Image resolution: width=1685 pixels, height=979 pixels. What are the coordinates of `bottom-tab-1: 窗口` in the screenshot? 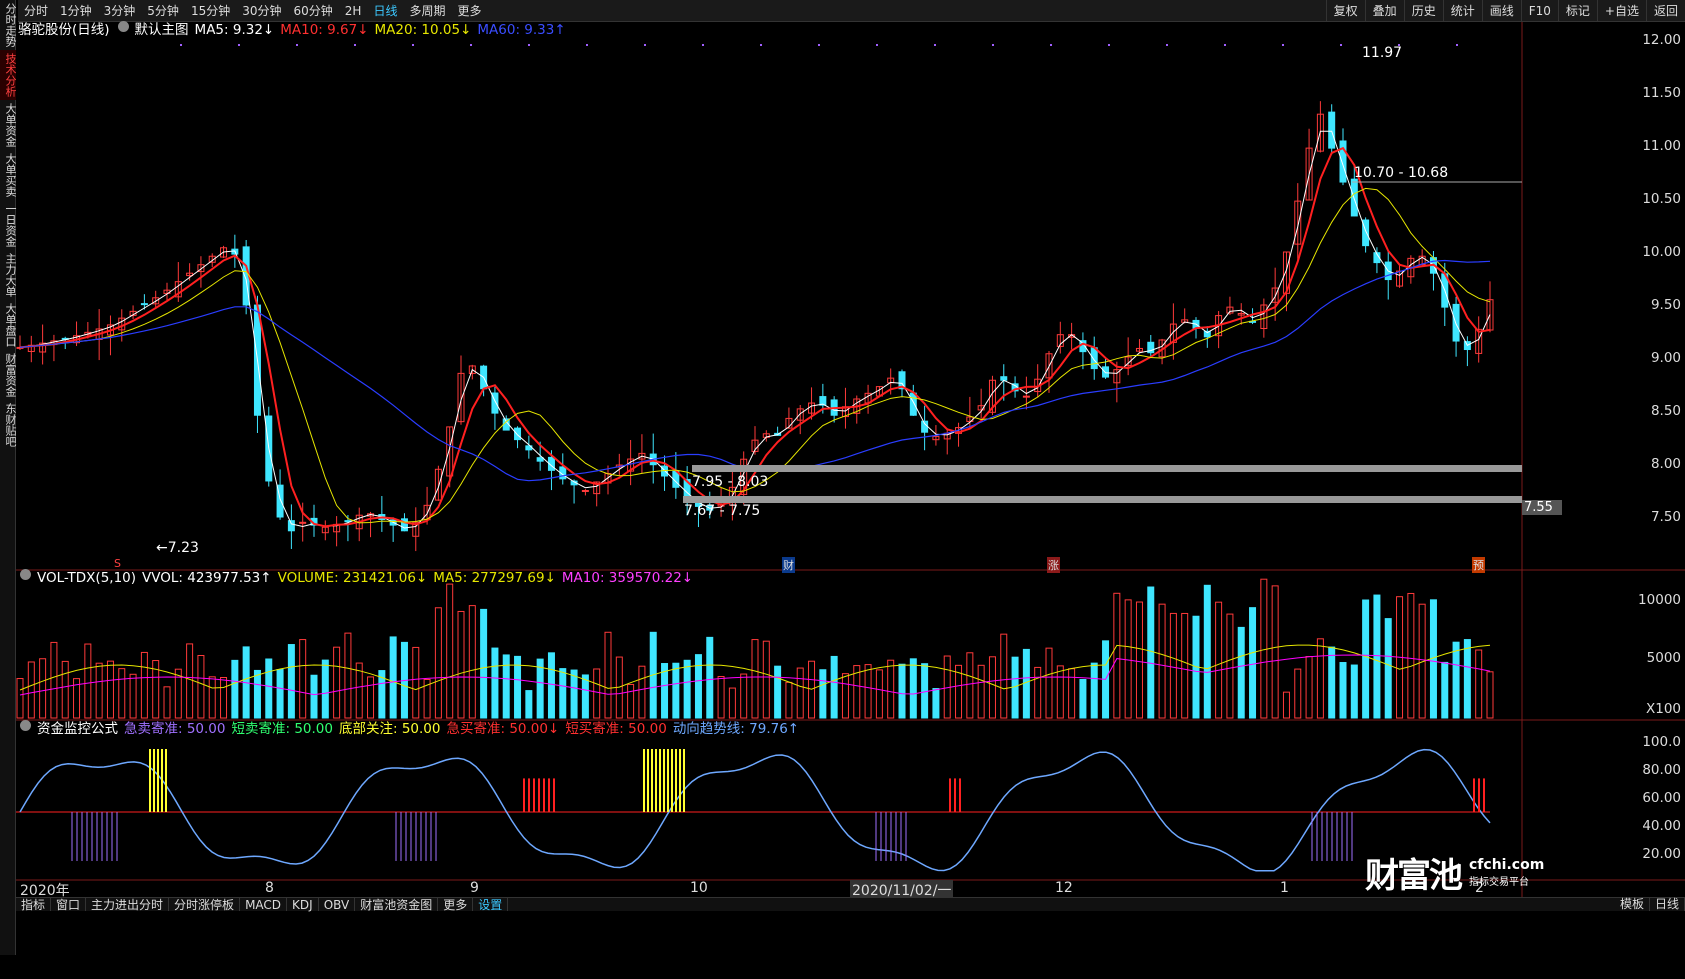 It's located at (69, 905).